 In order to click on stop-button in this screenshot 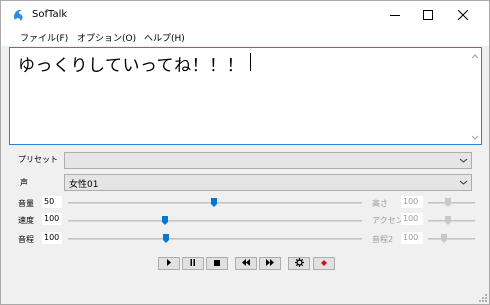, I will do `click(217, 263)`.